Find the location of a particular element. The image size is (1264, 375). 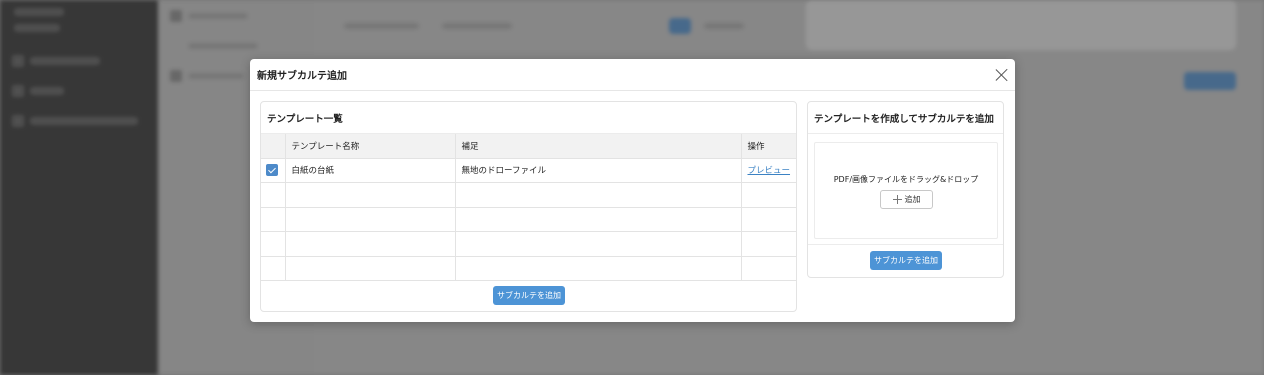

create-template-title: テンプレートを作成してサブカルテを追加 is located at coordinates (905, 118).